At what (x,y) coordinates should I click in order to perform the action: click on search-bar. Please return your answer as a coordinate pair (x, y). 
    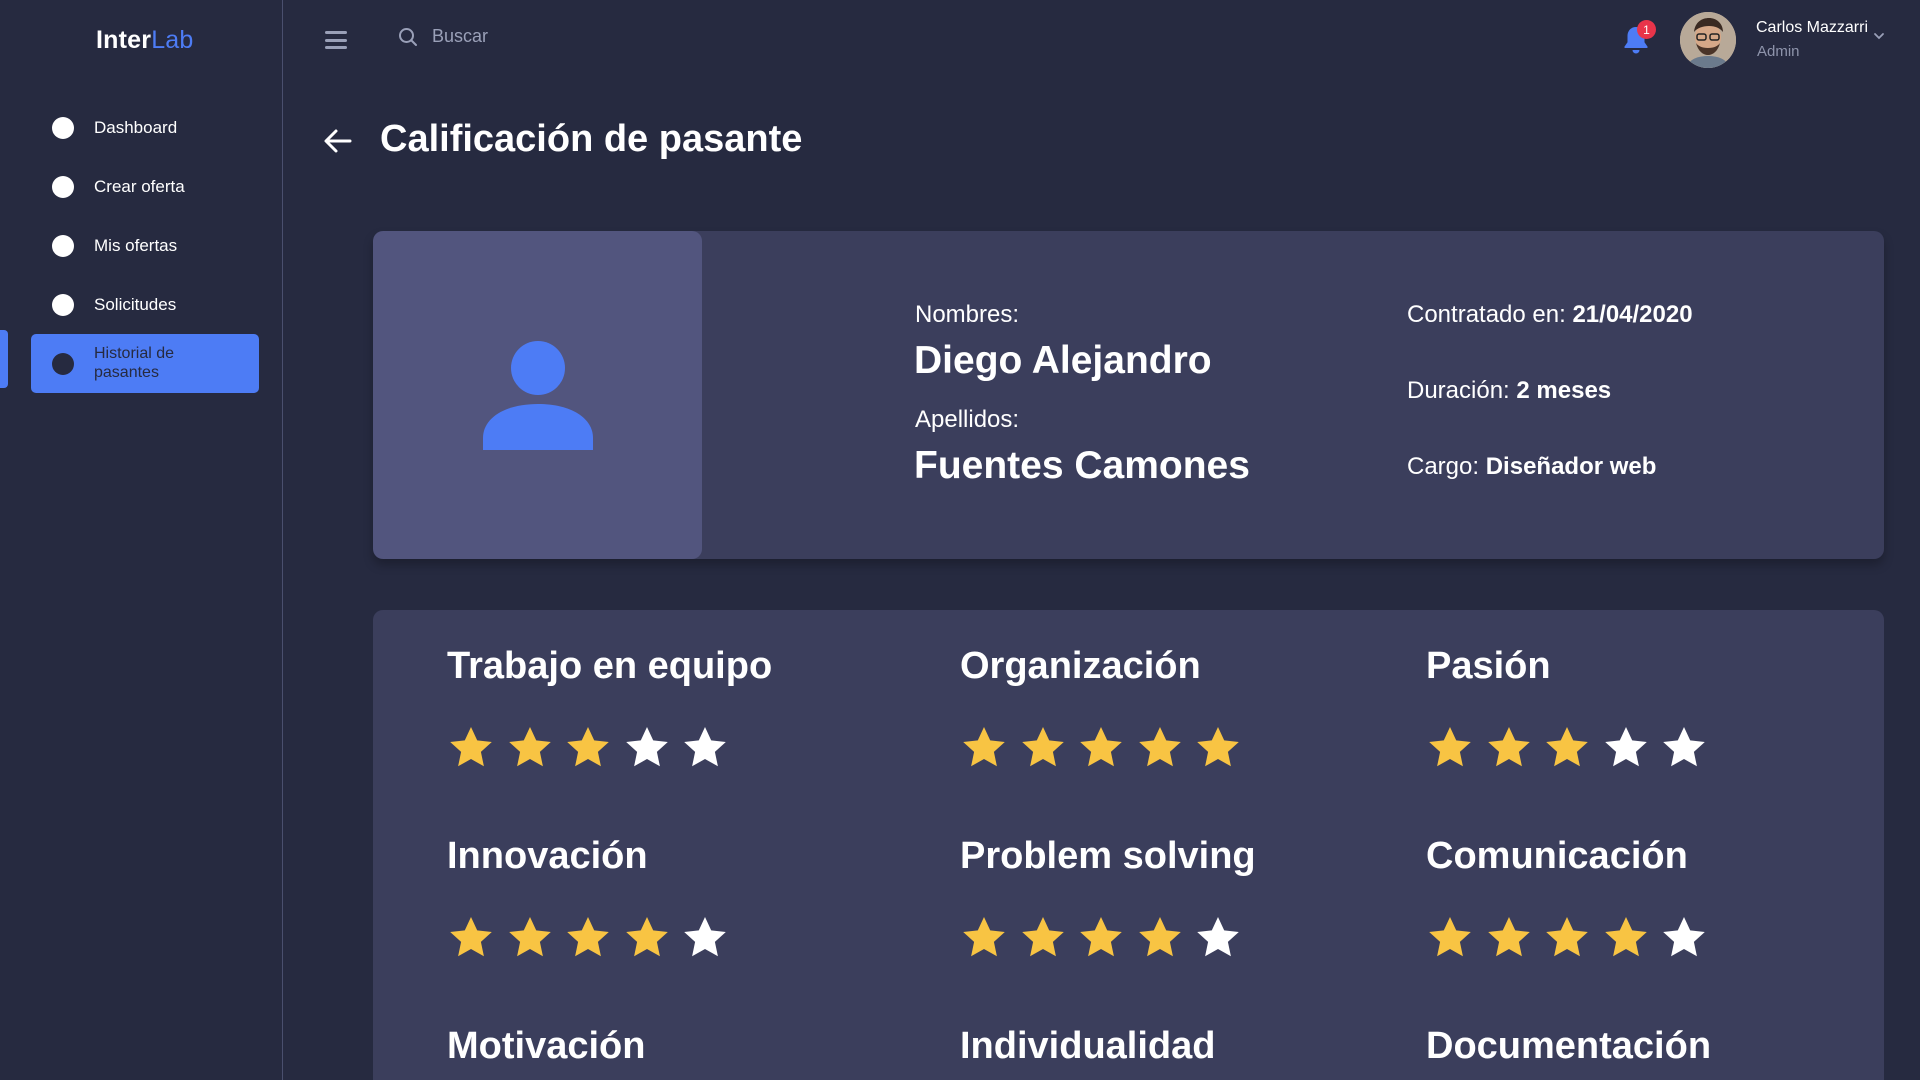
    Looking at the image, I should click on (565, 36).